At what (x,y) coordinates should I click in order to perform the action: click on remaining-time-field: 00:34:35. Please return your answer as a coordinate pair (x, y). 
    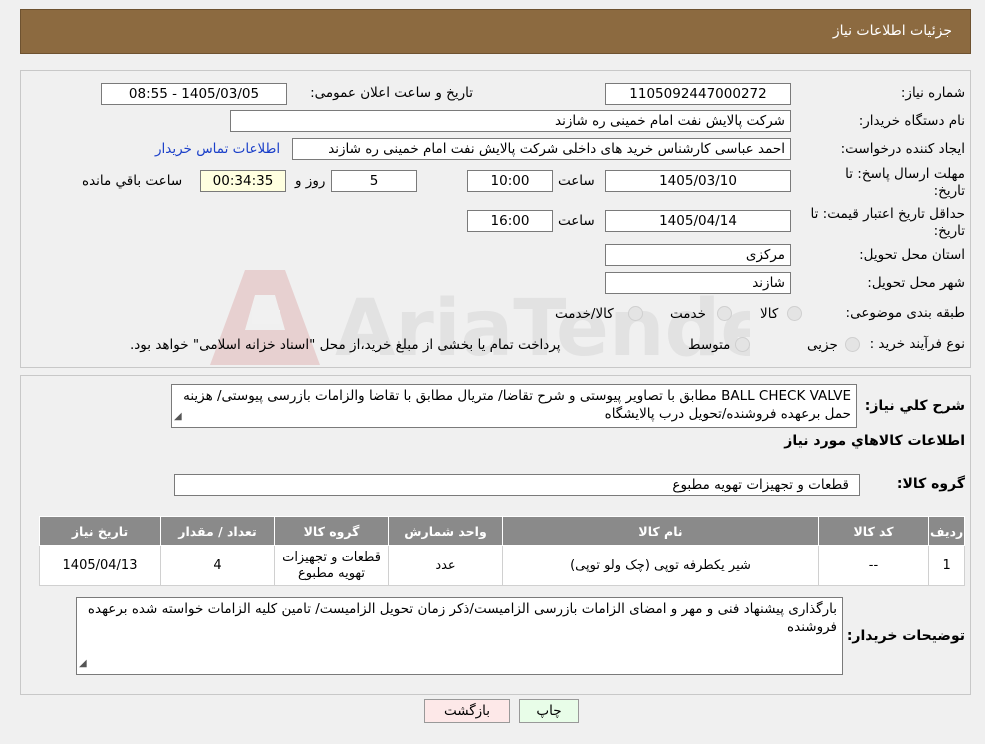
    Looking at the image, I should click on (243, 181).